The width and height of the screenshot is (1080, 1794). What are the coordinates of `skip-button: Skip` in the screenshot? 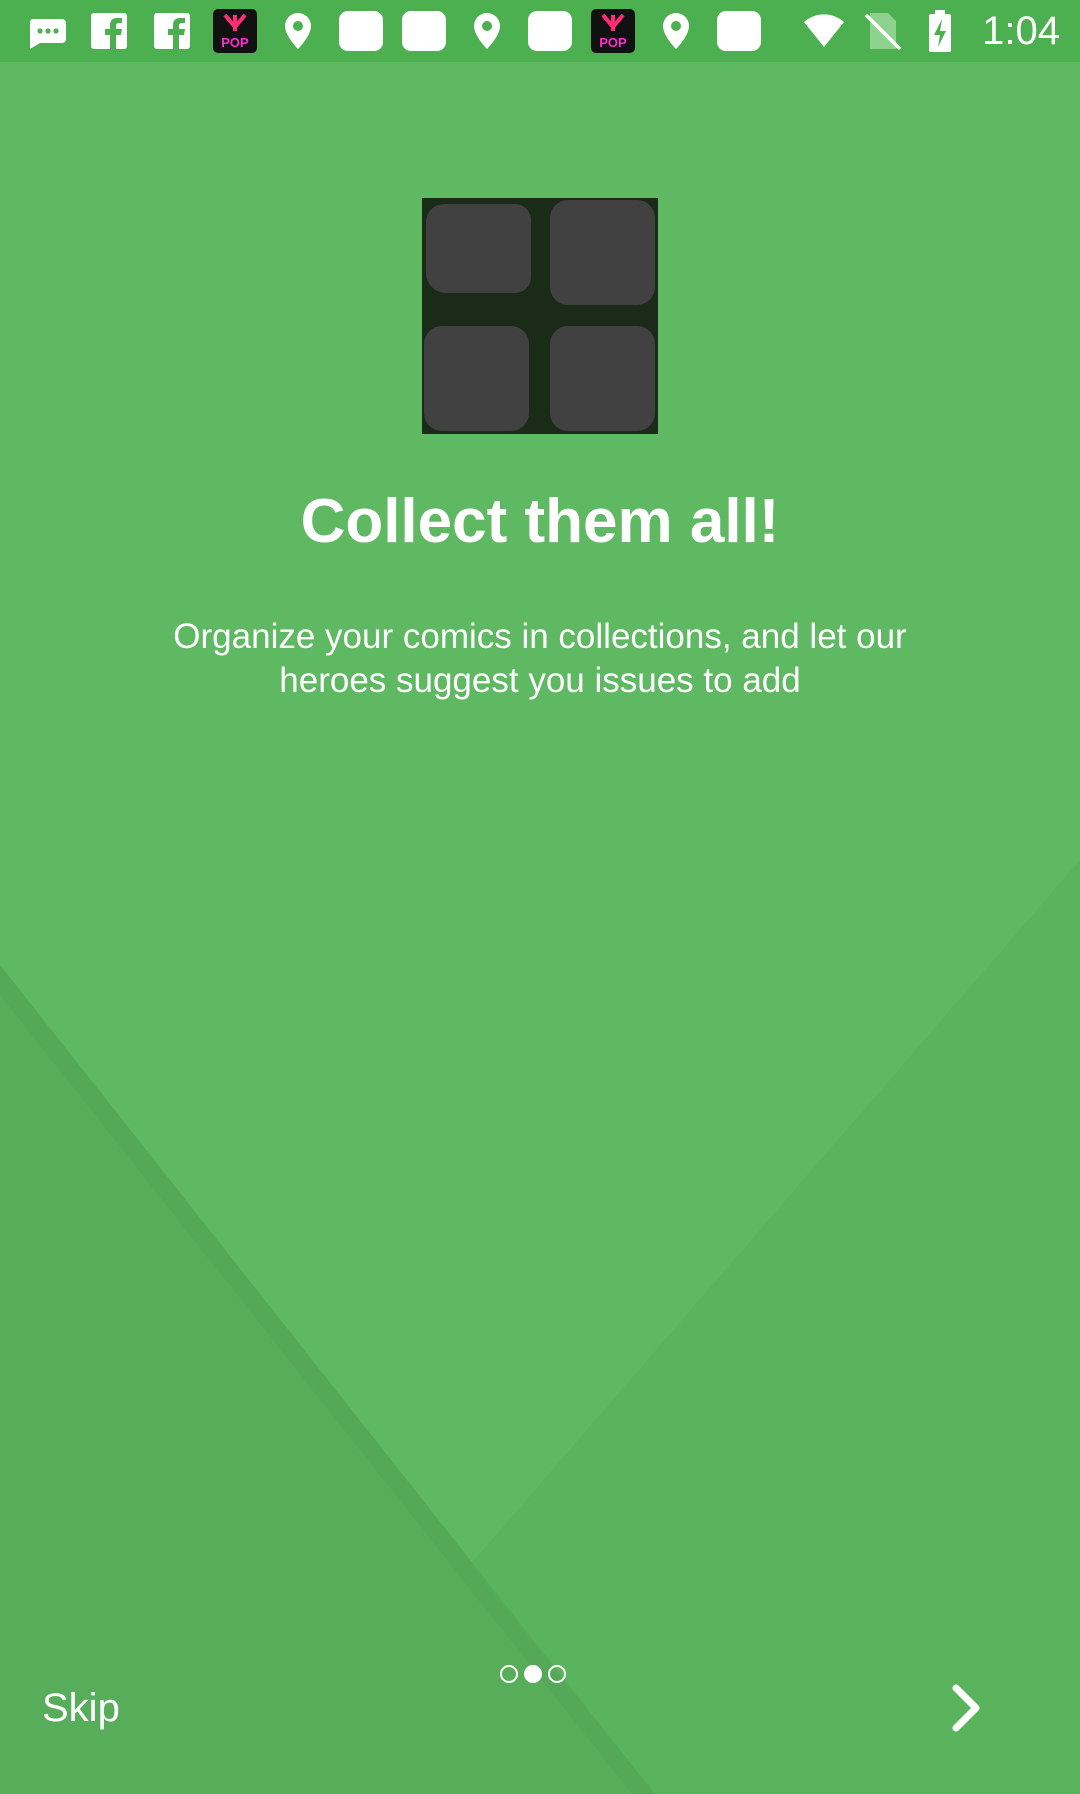 It's located at (81, 1708).